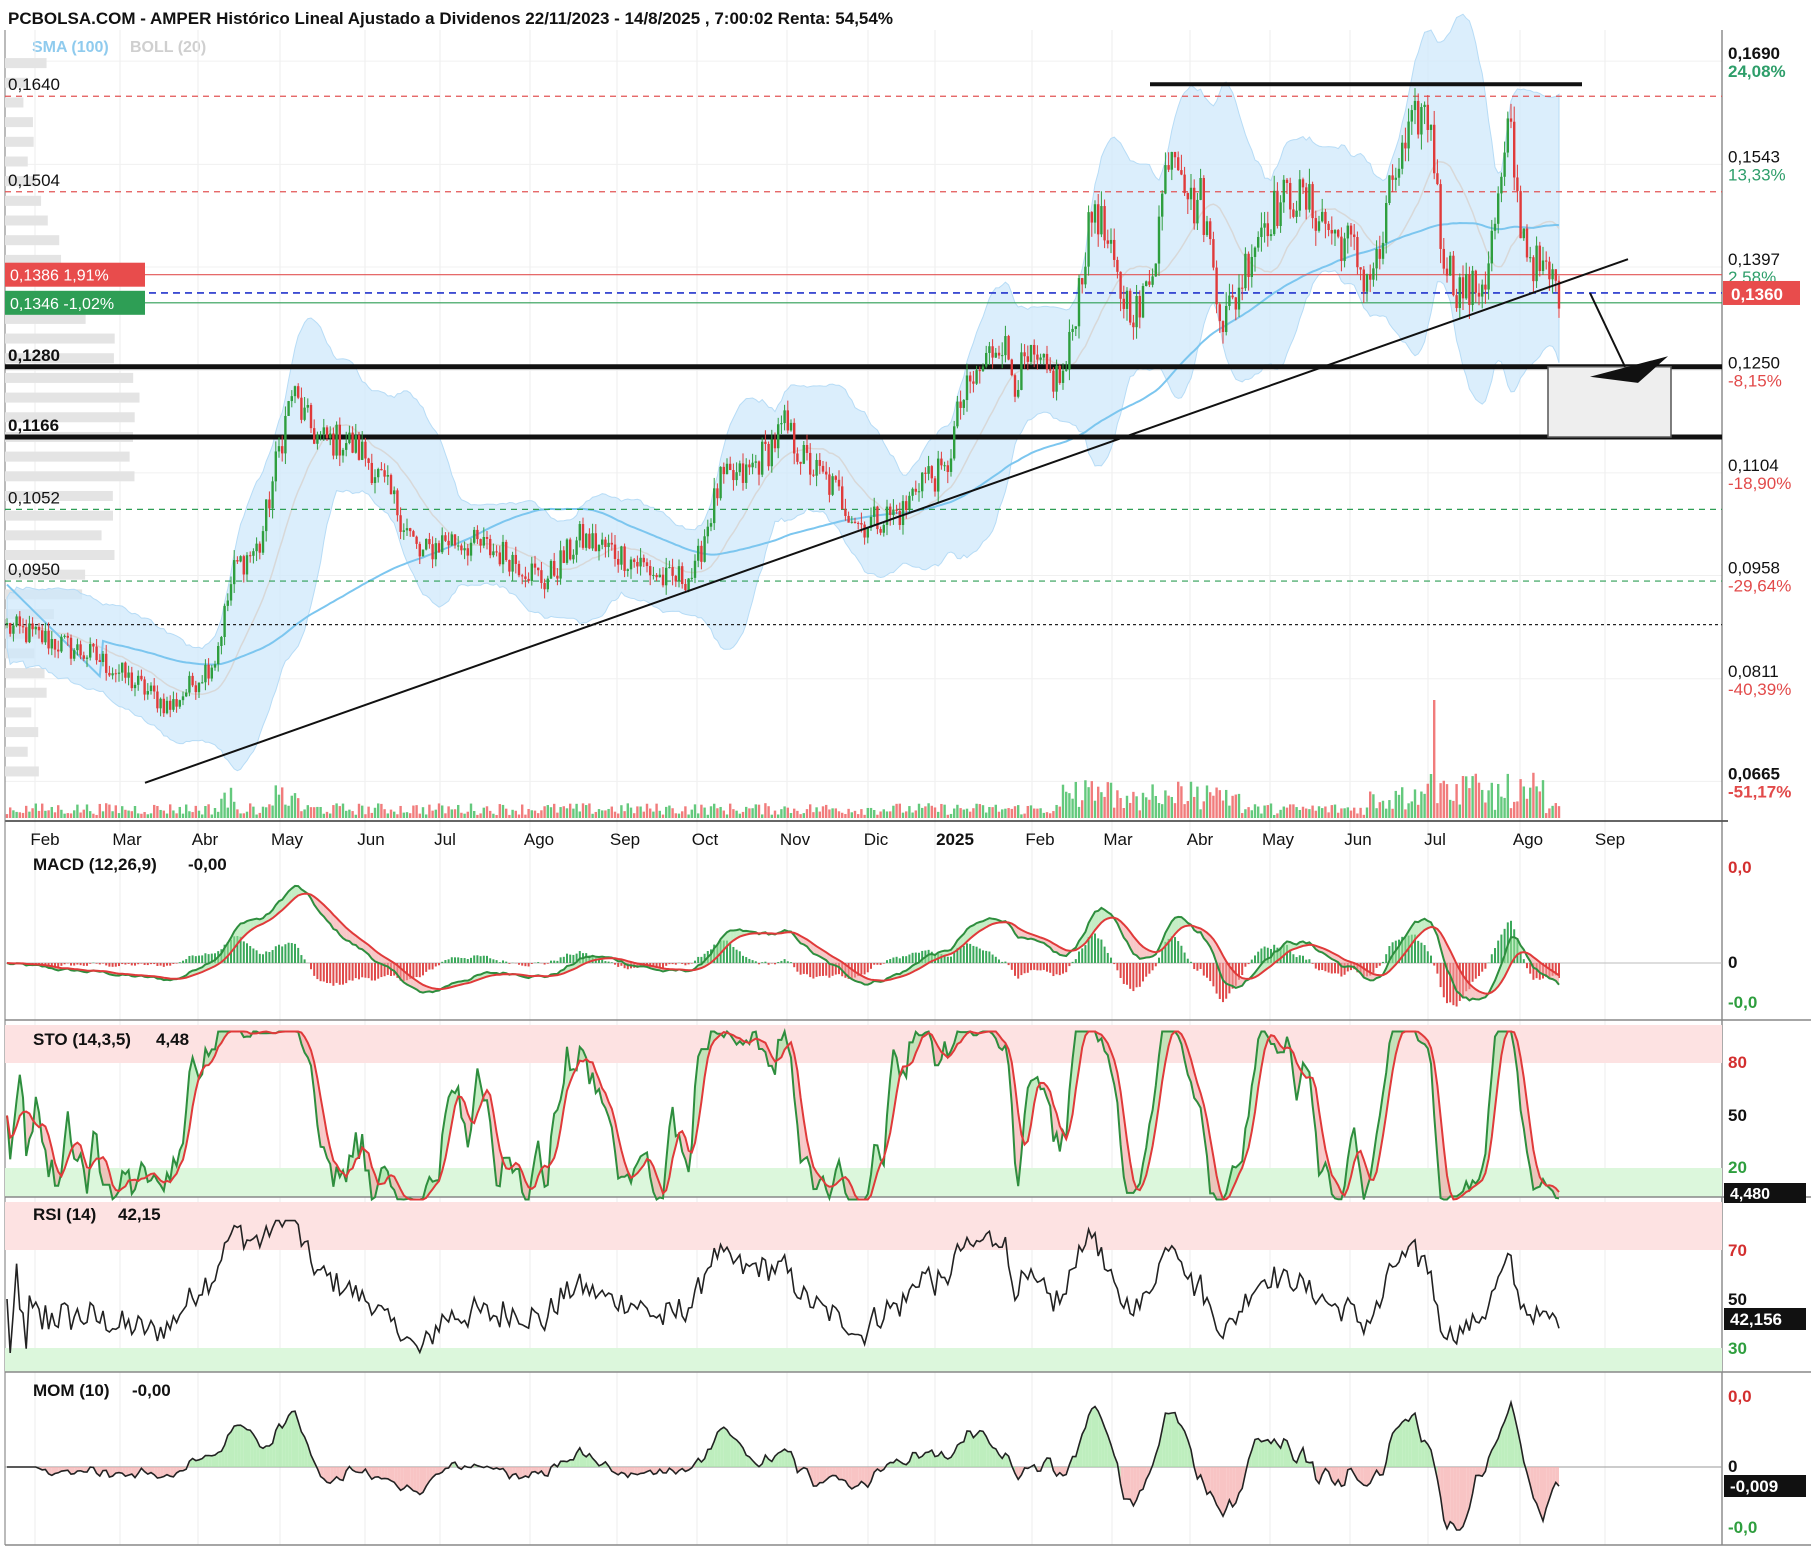 Image resolution: width=1811 pixels, height=1556 pixels. What do you see at coordinates (1737, 1167) in the screenshot?
I see `sto-tick: 20` at bounding box center [1737, 1167].